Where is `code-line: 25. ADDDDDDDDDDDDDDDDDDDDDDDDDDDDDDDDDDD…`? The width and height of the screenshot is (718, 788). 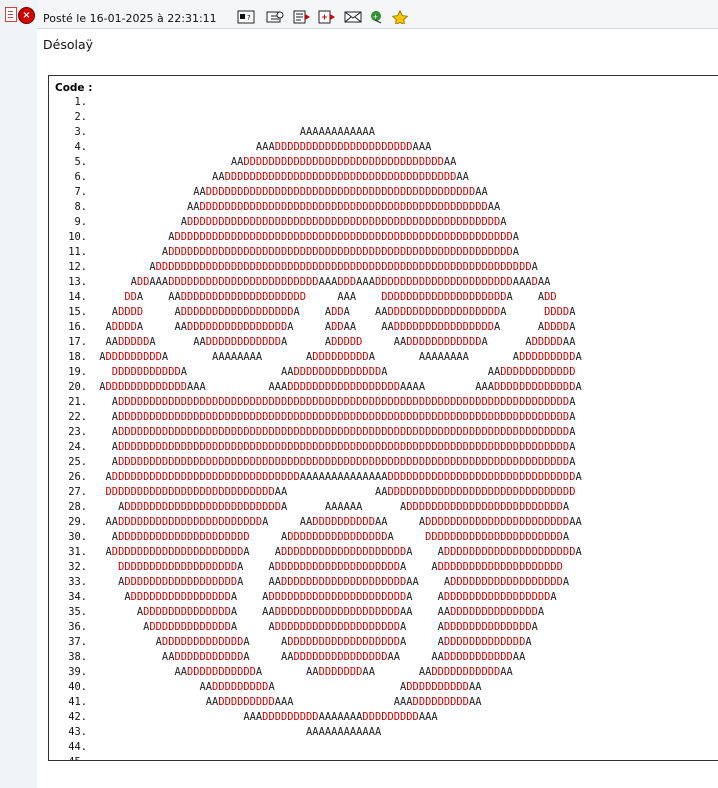 code-line: 25. ADDDDDDDDDDDDDDDDDDDDDDDDDDDDDDDDDDD… is located at coordinates (315, 462).